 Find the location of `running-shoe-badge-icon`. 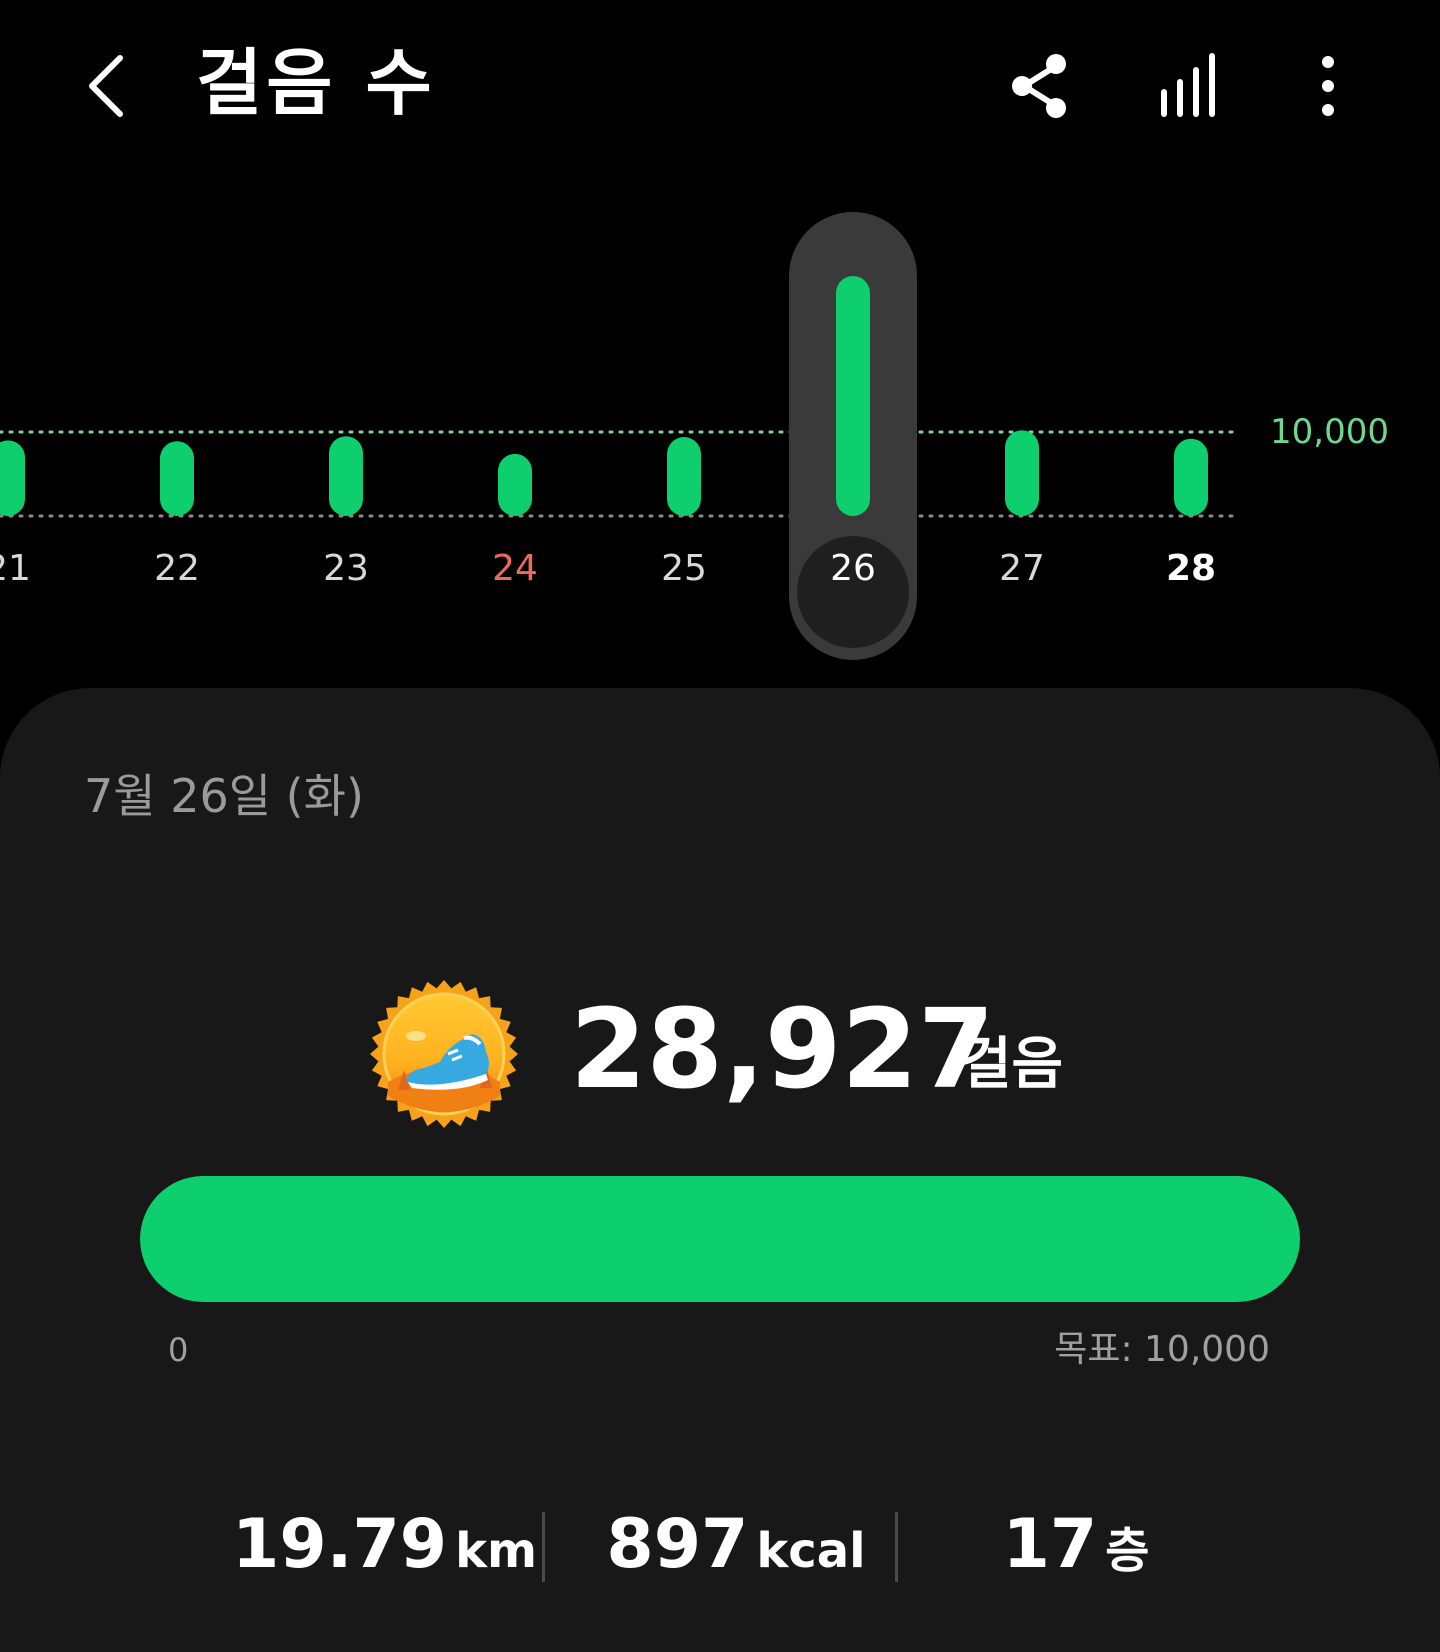

running-shoe-badge-icon is located at coordinates (444, 1054).